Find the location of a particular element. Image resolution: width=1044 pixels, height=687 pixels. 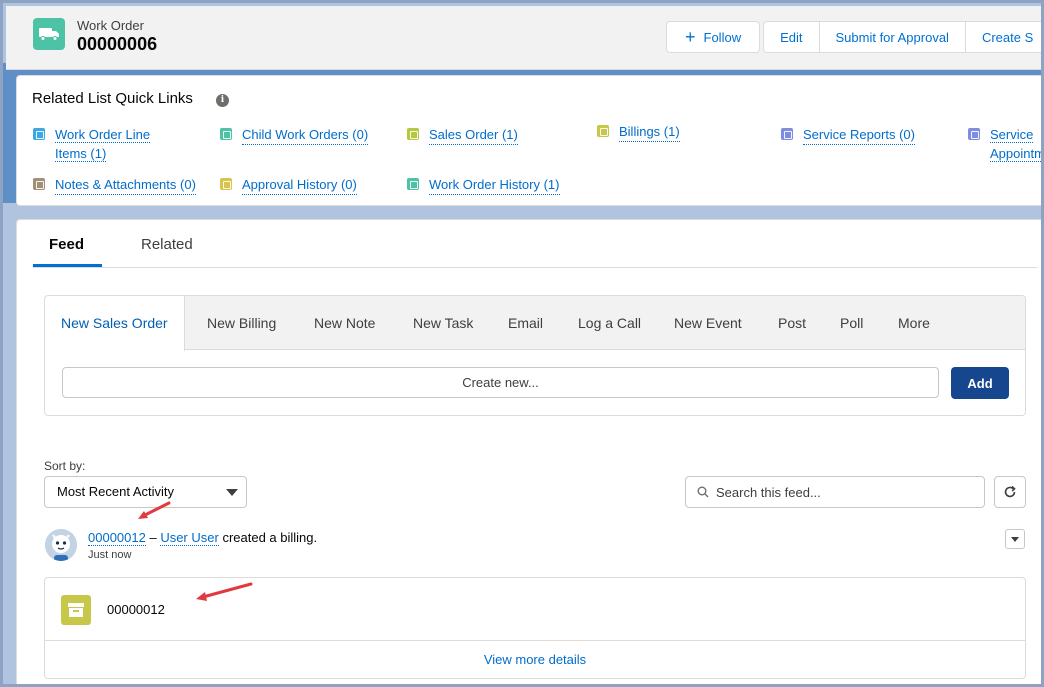

create-button: Create S is located at coordinates (1003, 37).